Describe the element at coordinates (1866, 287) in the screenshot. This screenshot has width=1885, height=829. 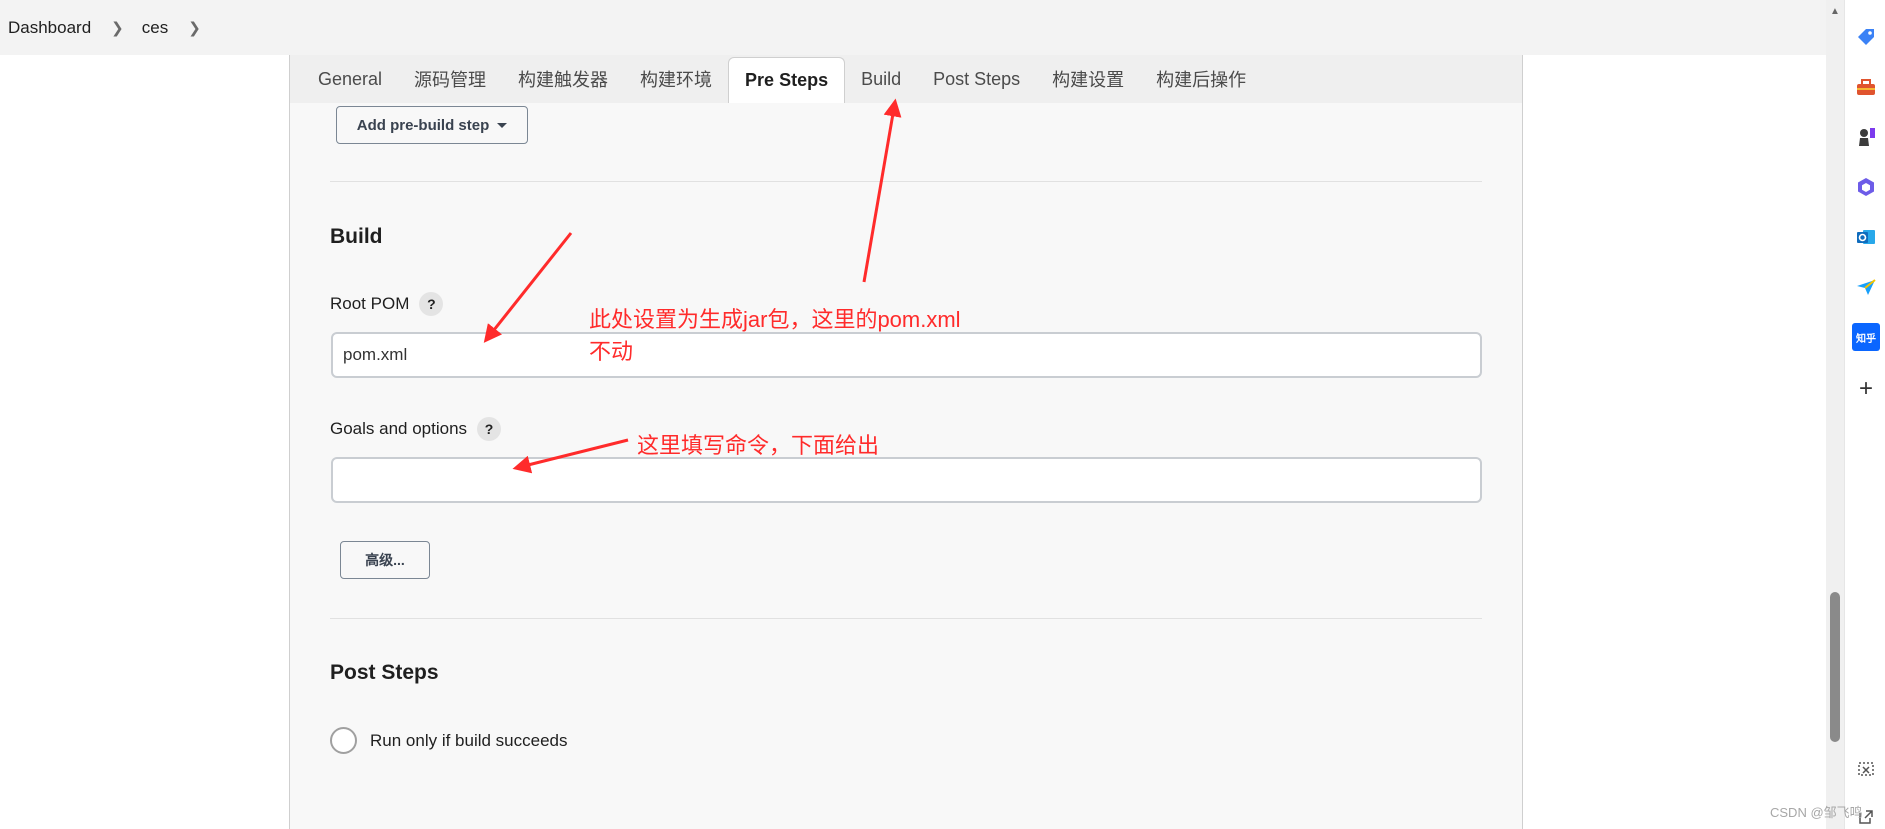
I see `send-icon` at that location.